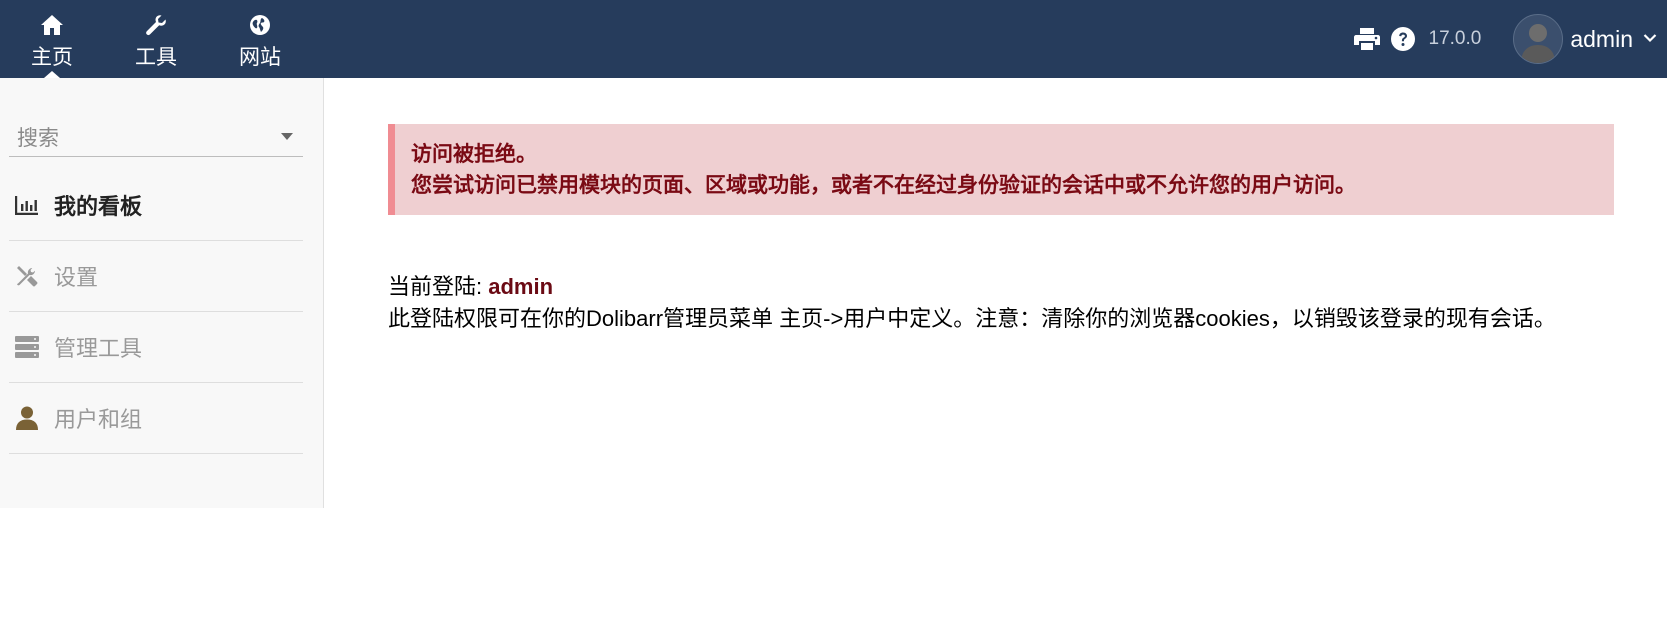 This screenshot has width=1667, height=632. Describe the element at coordinates (156, 57) in the screenshot. I see `topmenu-tools-label: 工具` at that location.